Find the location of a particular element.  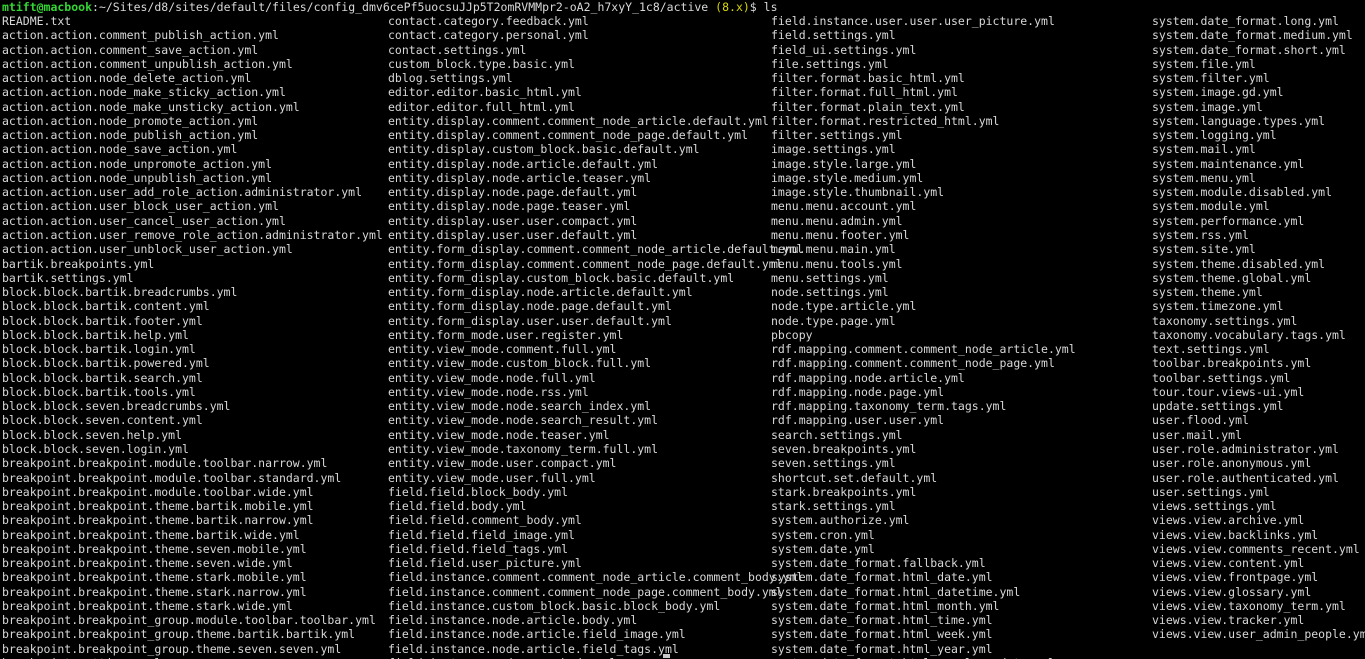

file-entry: editor.editor.basic_html.yml is located at coordinates (485, 92).